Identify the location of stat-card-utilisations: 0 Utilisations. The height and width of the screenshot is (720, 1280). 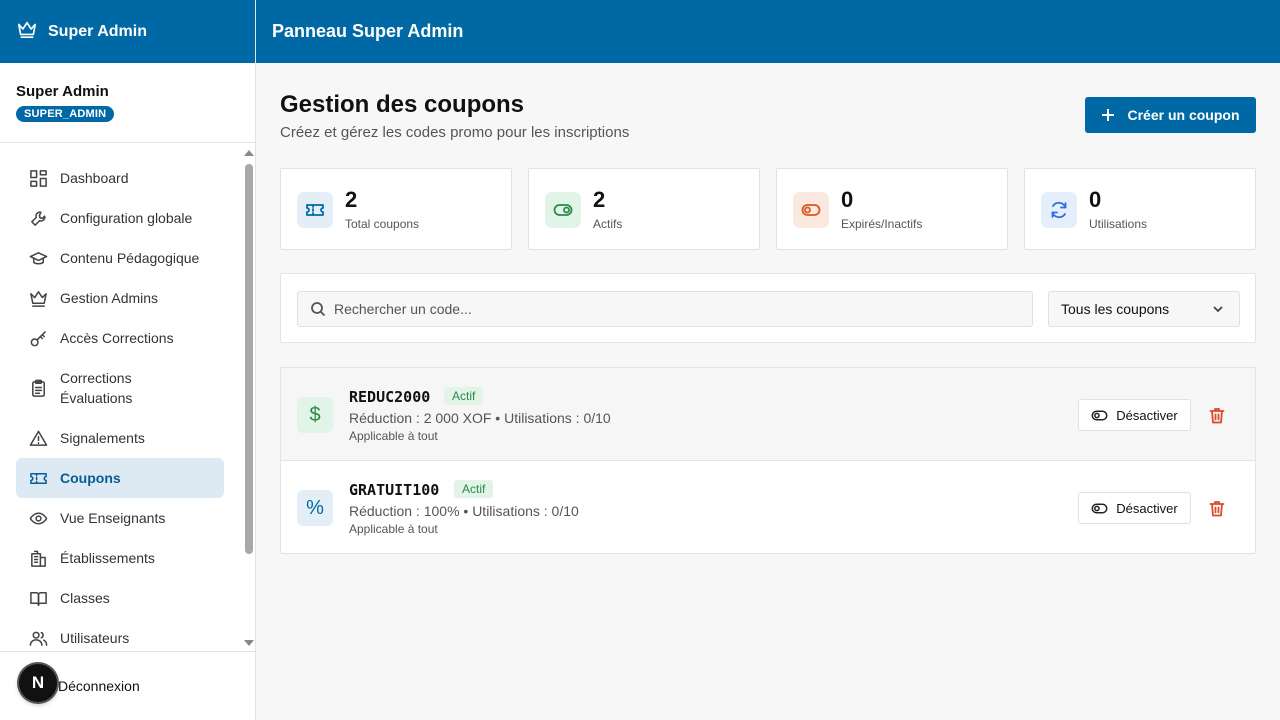
(1140, 209).